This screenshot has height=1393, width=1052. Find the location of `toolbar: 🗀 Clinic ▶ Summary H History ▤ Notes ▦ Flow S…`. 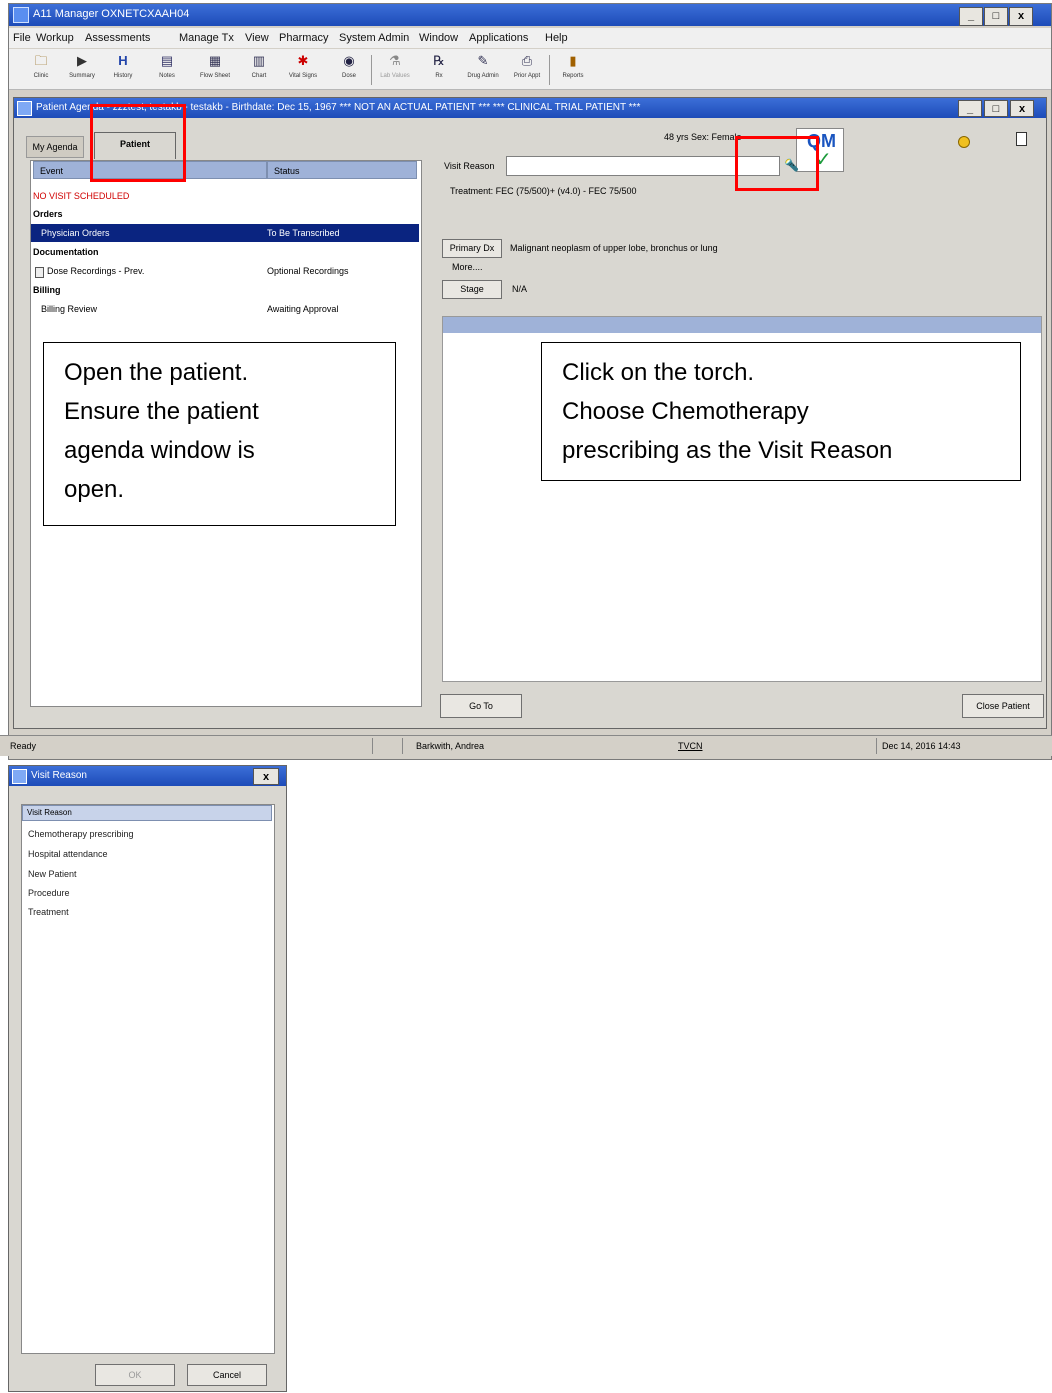

toolbar: 🗀 Clinic ▶ Summary H History ▤ Notes ▦ Flow S… is located at coordinates (530, 69).